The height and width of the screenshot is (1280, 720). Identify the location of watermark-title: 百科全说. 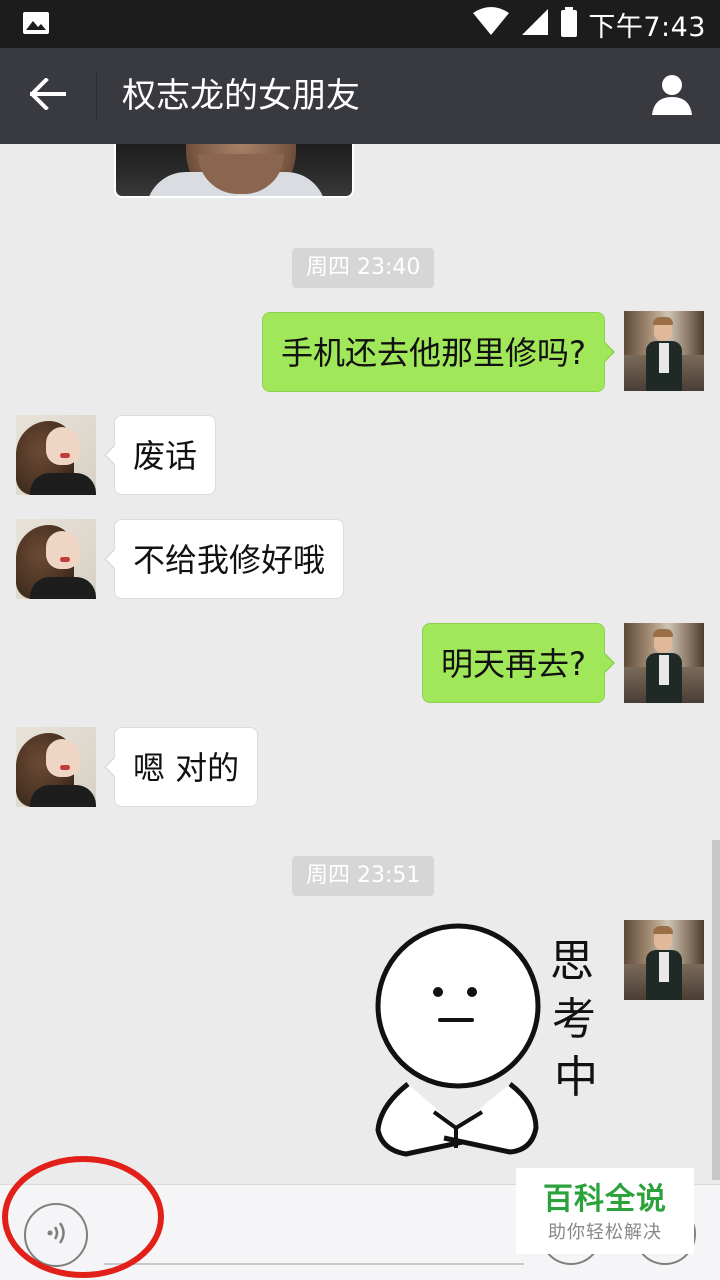
(605, 1199).